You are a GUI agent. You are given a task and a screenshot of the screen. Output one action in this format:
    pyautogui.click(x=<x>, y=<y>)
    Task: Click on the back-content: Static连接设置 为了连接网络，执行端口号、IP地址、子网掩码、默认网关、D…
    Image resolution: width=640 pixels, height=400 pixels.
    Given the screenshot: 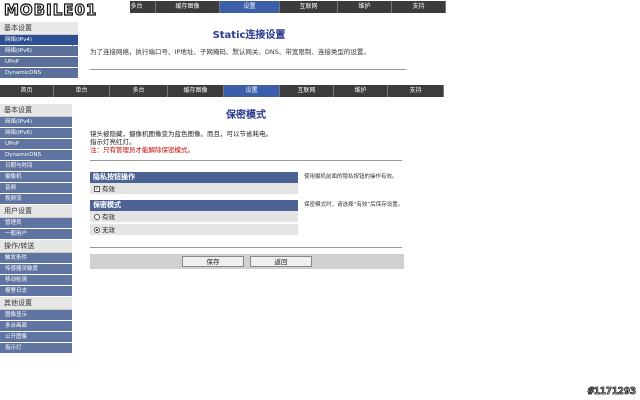 What is the action you would take?
    pyautogui.click(x=249, y=53)
    